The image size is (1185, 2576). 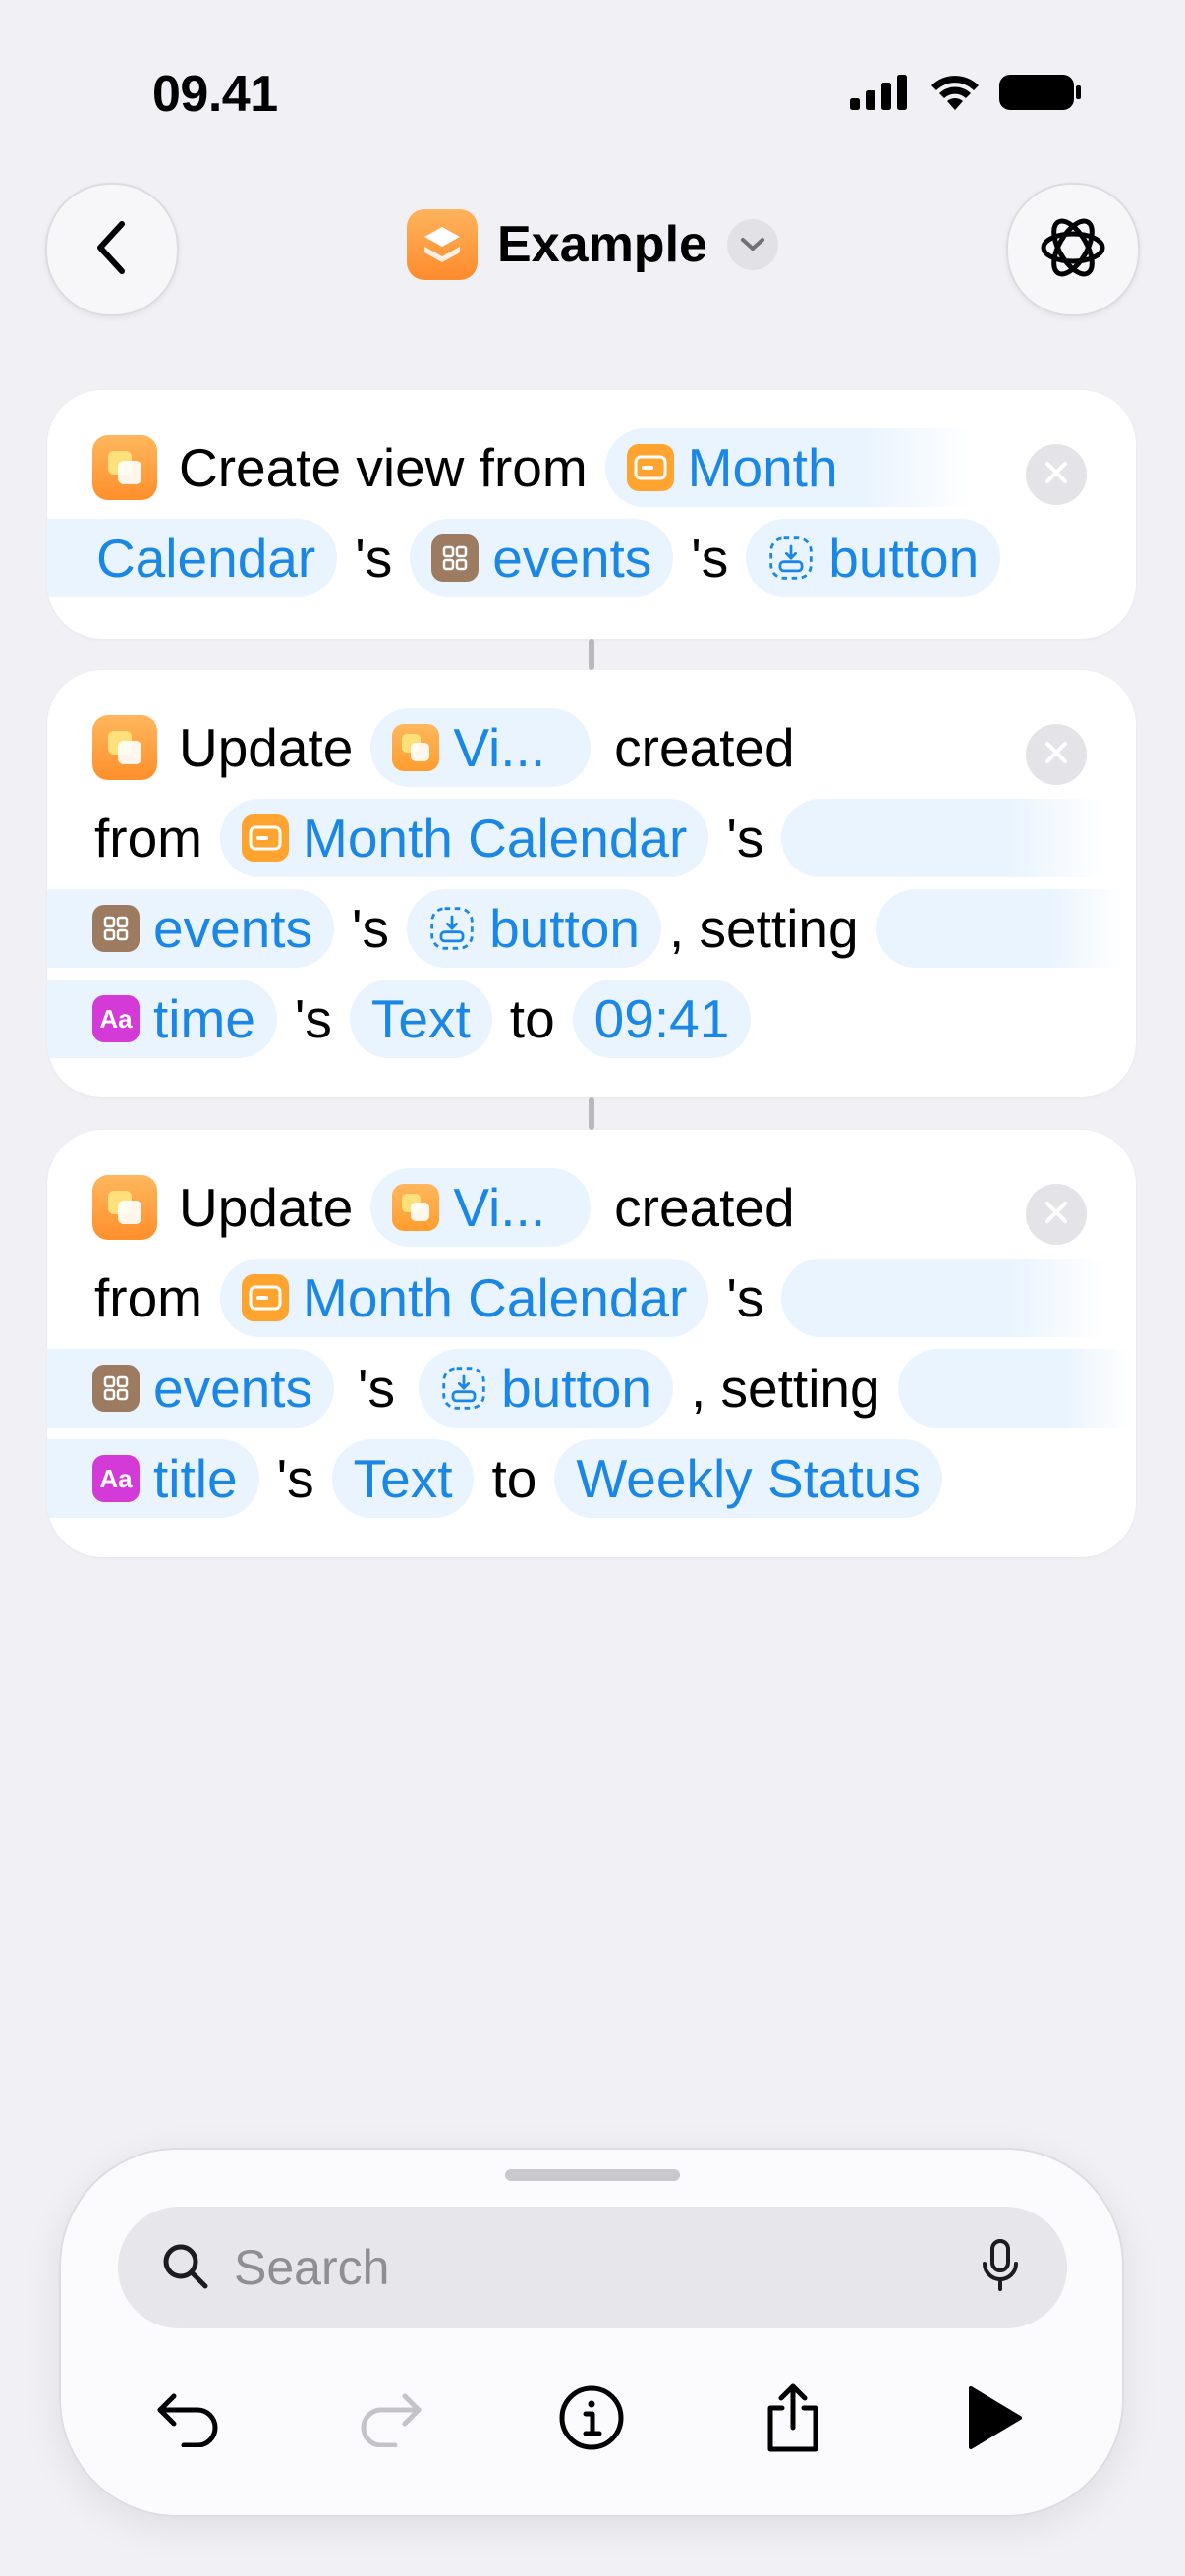 What do you see at coordinates (1041, 95) in the screenshot?
I see `battery-icon` at bounding box center [1041, 95].